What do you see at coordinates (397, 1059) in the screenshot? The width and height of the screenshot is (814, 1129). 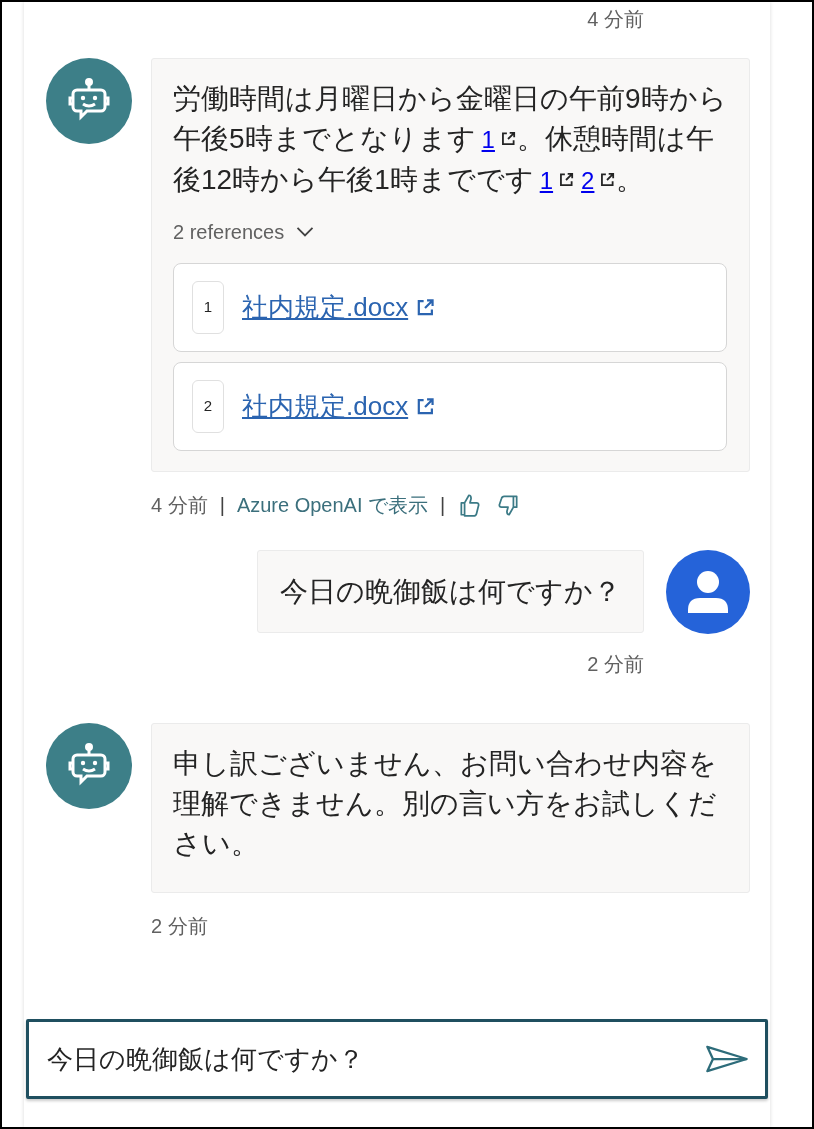 I see `message-input: 今日の晩御飯は何ですか？` at bounding box center [397, 1059].